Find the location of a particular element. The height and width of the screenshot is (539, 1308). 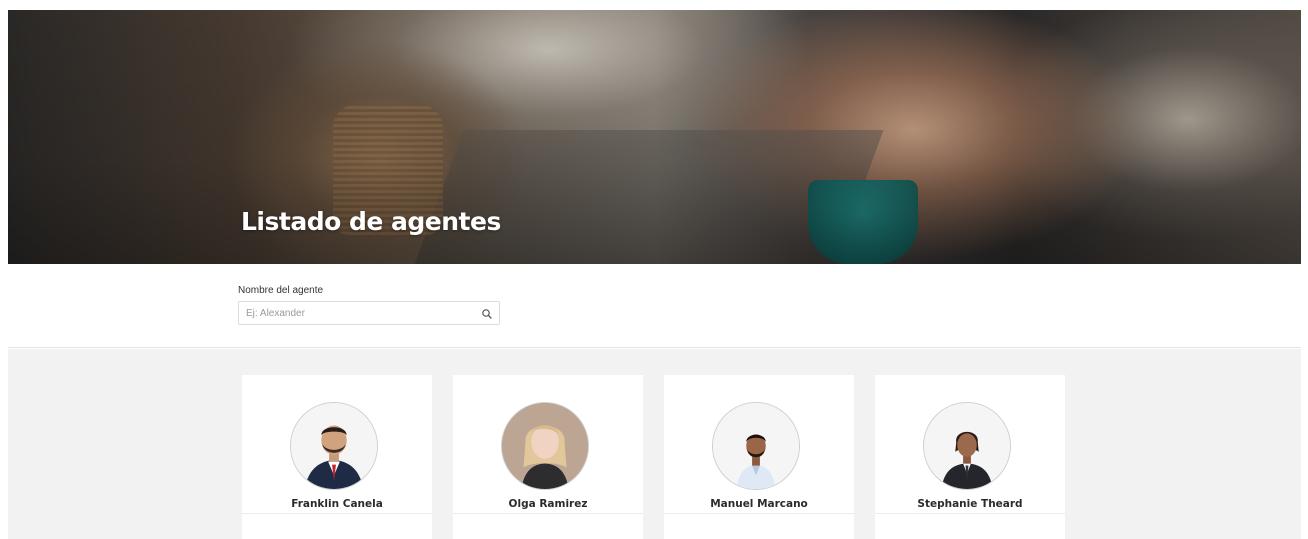

agent-name: Franklin Canela is located at coordinates (337, 504).